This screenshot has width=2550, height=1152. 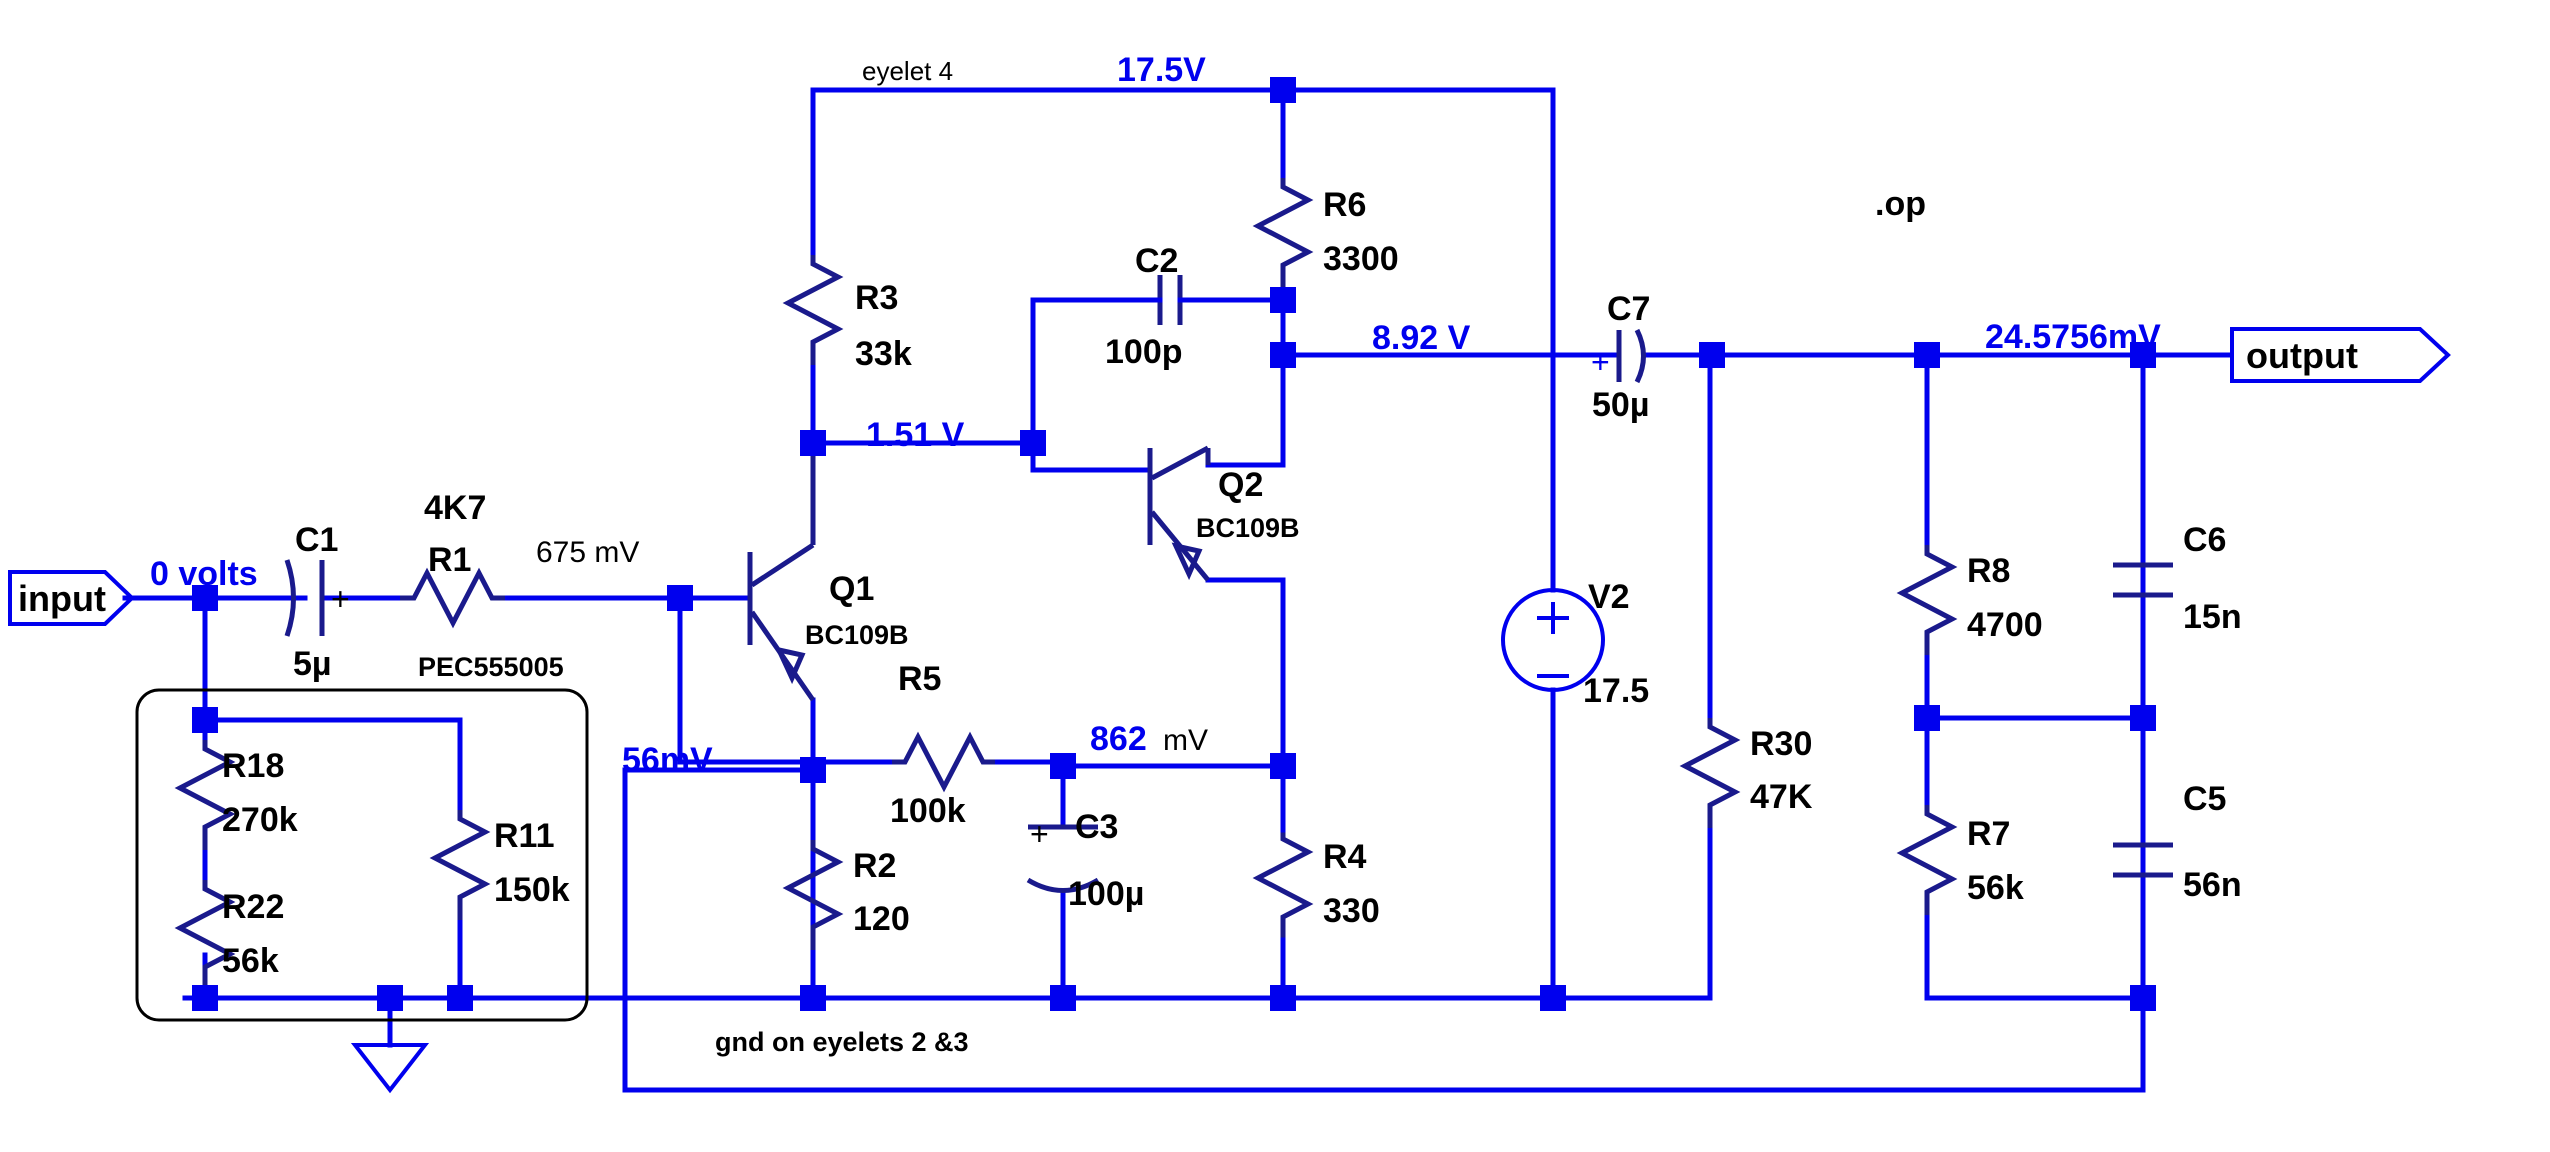 What do you see at coordinates (2005, 625) in the screenshot?
I see `R8-value: 4700` at bounding box center [2005, 625].